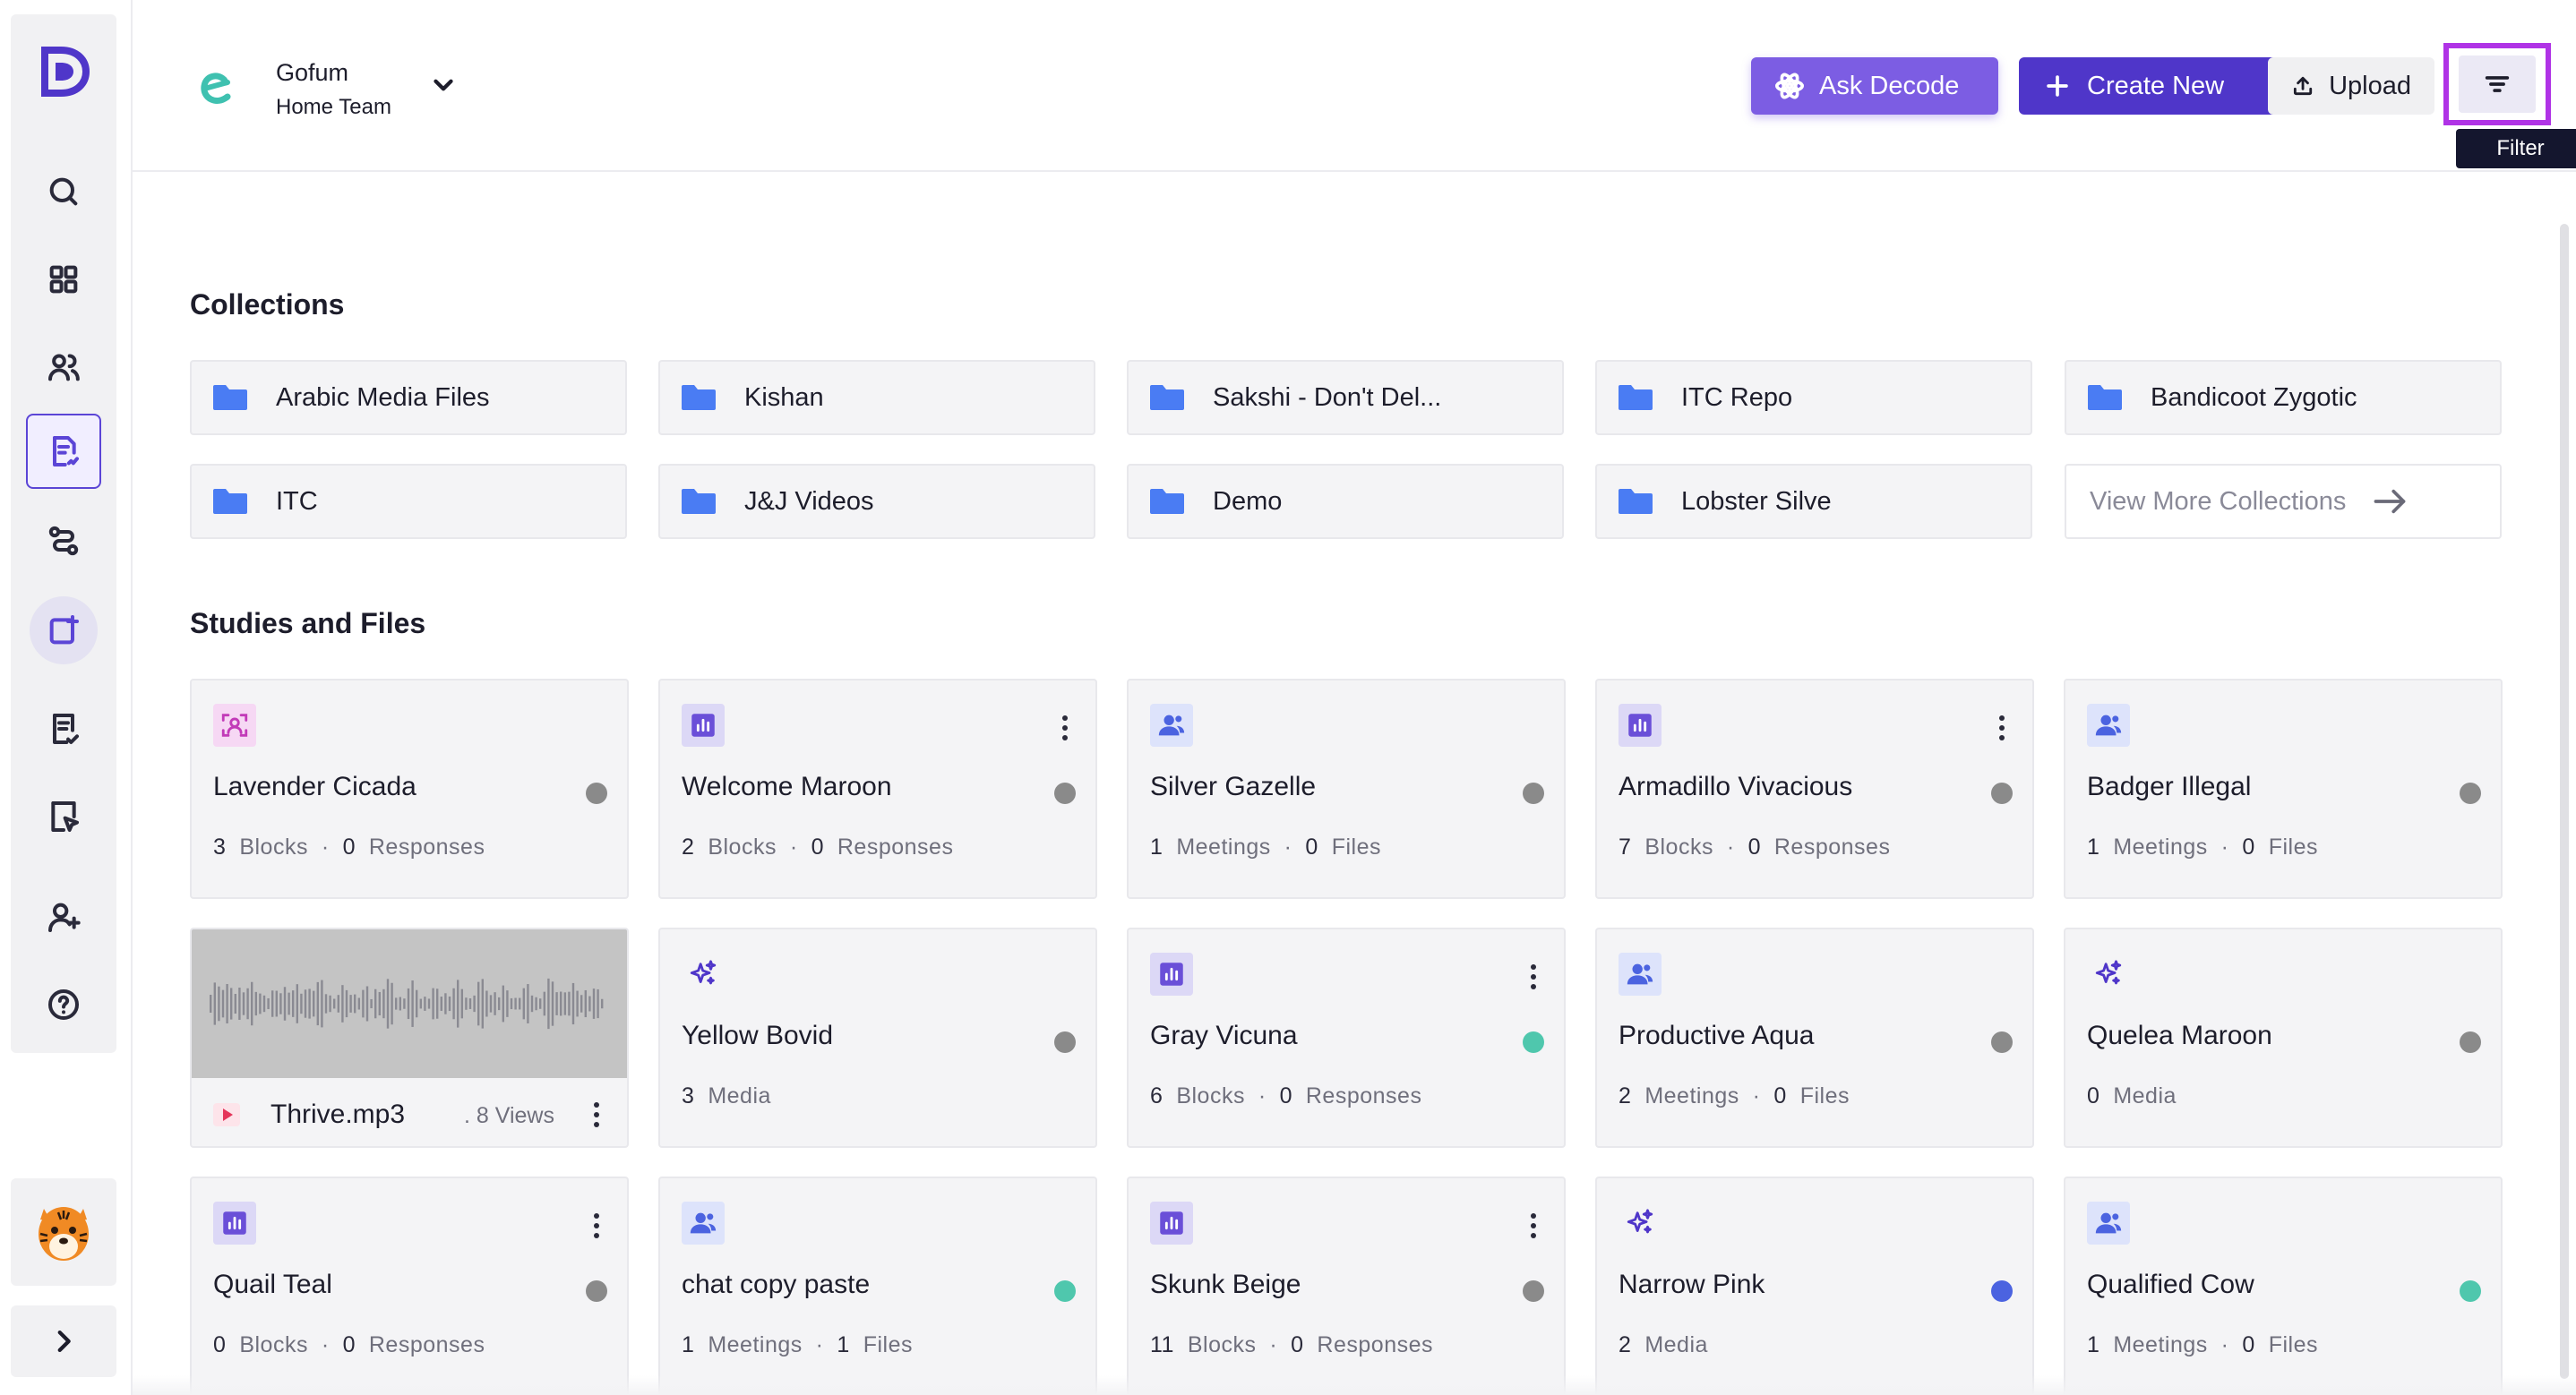 This screenshot has height=1395, width=2576. Describe the element at coordinates (63, 1004) in the screenshot. I see `nav-help-icon` at that location.